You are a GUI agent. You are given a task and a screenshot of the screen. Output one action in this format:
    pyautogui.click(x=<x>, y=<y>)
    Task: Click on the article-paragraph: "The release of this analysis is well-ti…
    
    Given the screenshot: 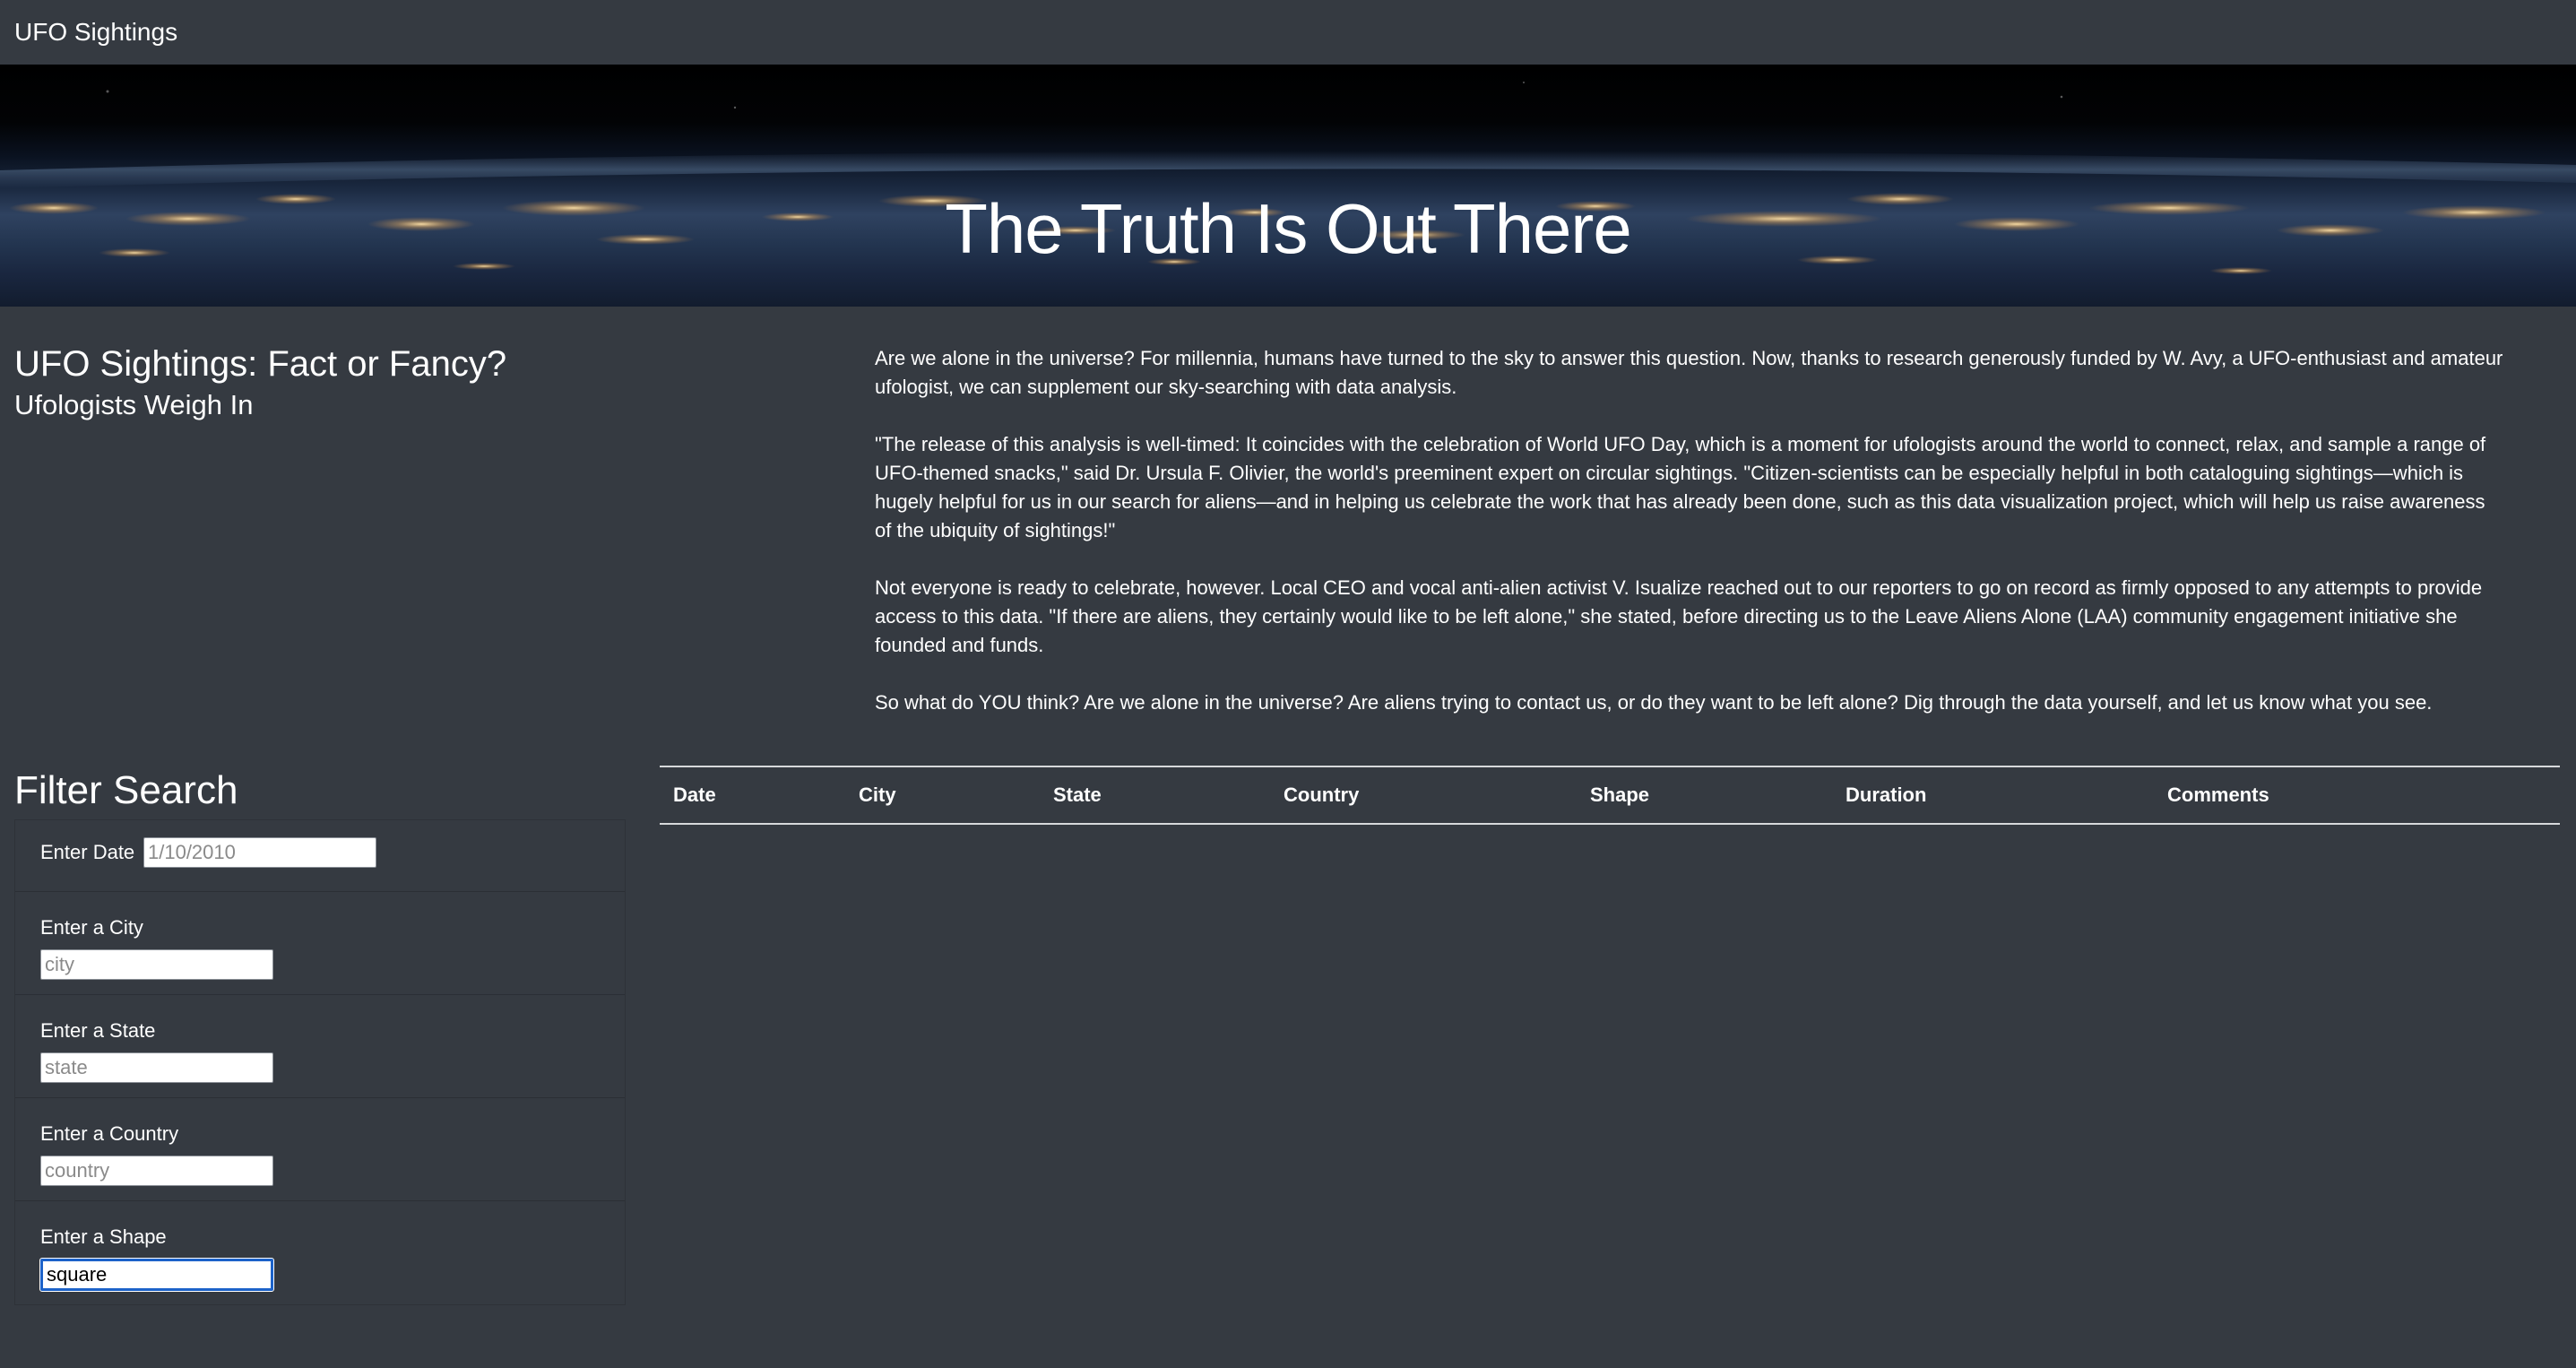 What is the action you would take?
    pyautogui.click(x=1680, y=487)
    